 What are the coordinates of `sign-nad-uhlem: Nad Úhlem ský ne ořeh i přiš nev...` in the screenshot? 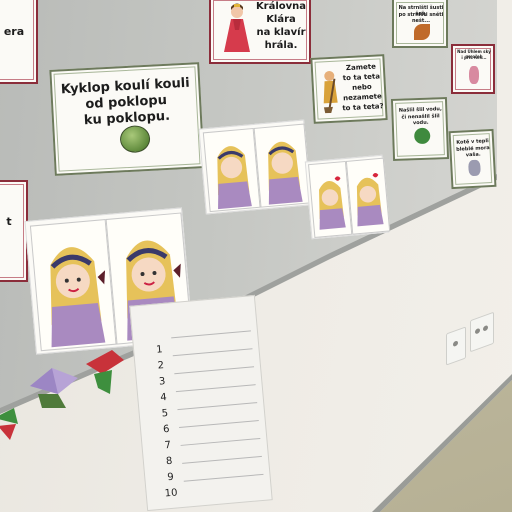 It's located at (473, 69).